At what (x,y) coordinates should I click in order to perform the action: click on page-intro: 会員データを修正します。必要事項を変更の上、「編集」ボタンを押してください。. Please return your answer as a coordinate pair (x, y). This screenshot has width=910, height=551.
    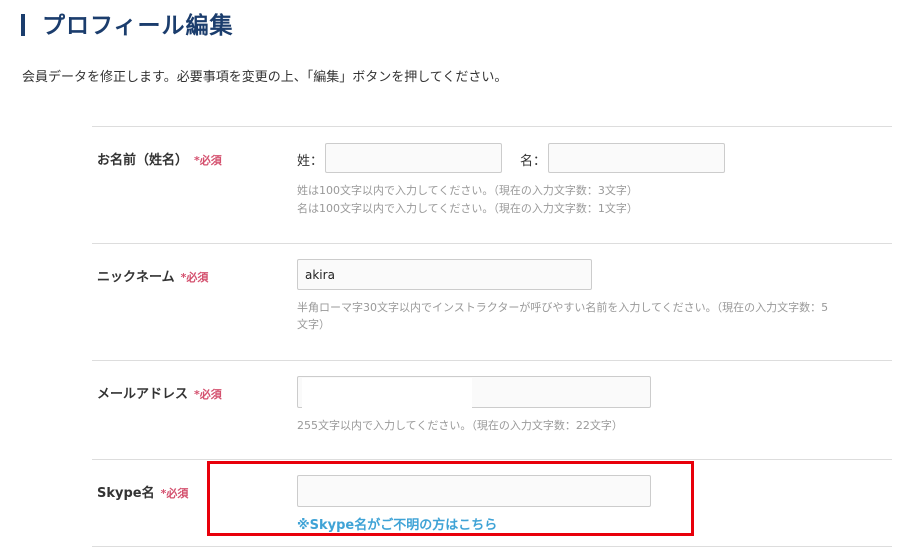
    Looking at the image, I should click on (265, 77).